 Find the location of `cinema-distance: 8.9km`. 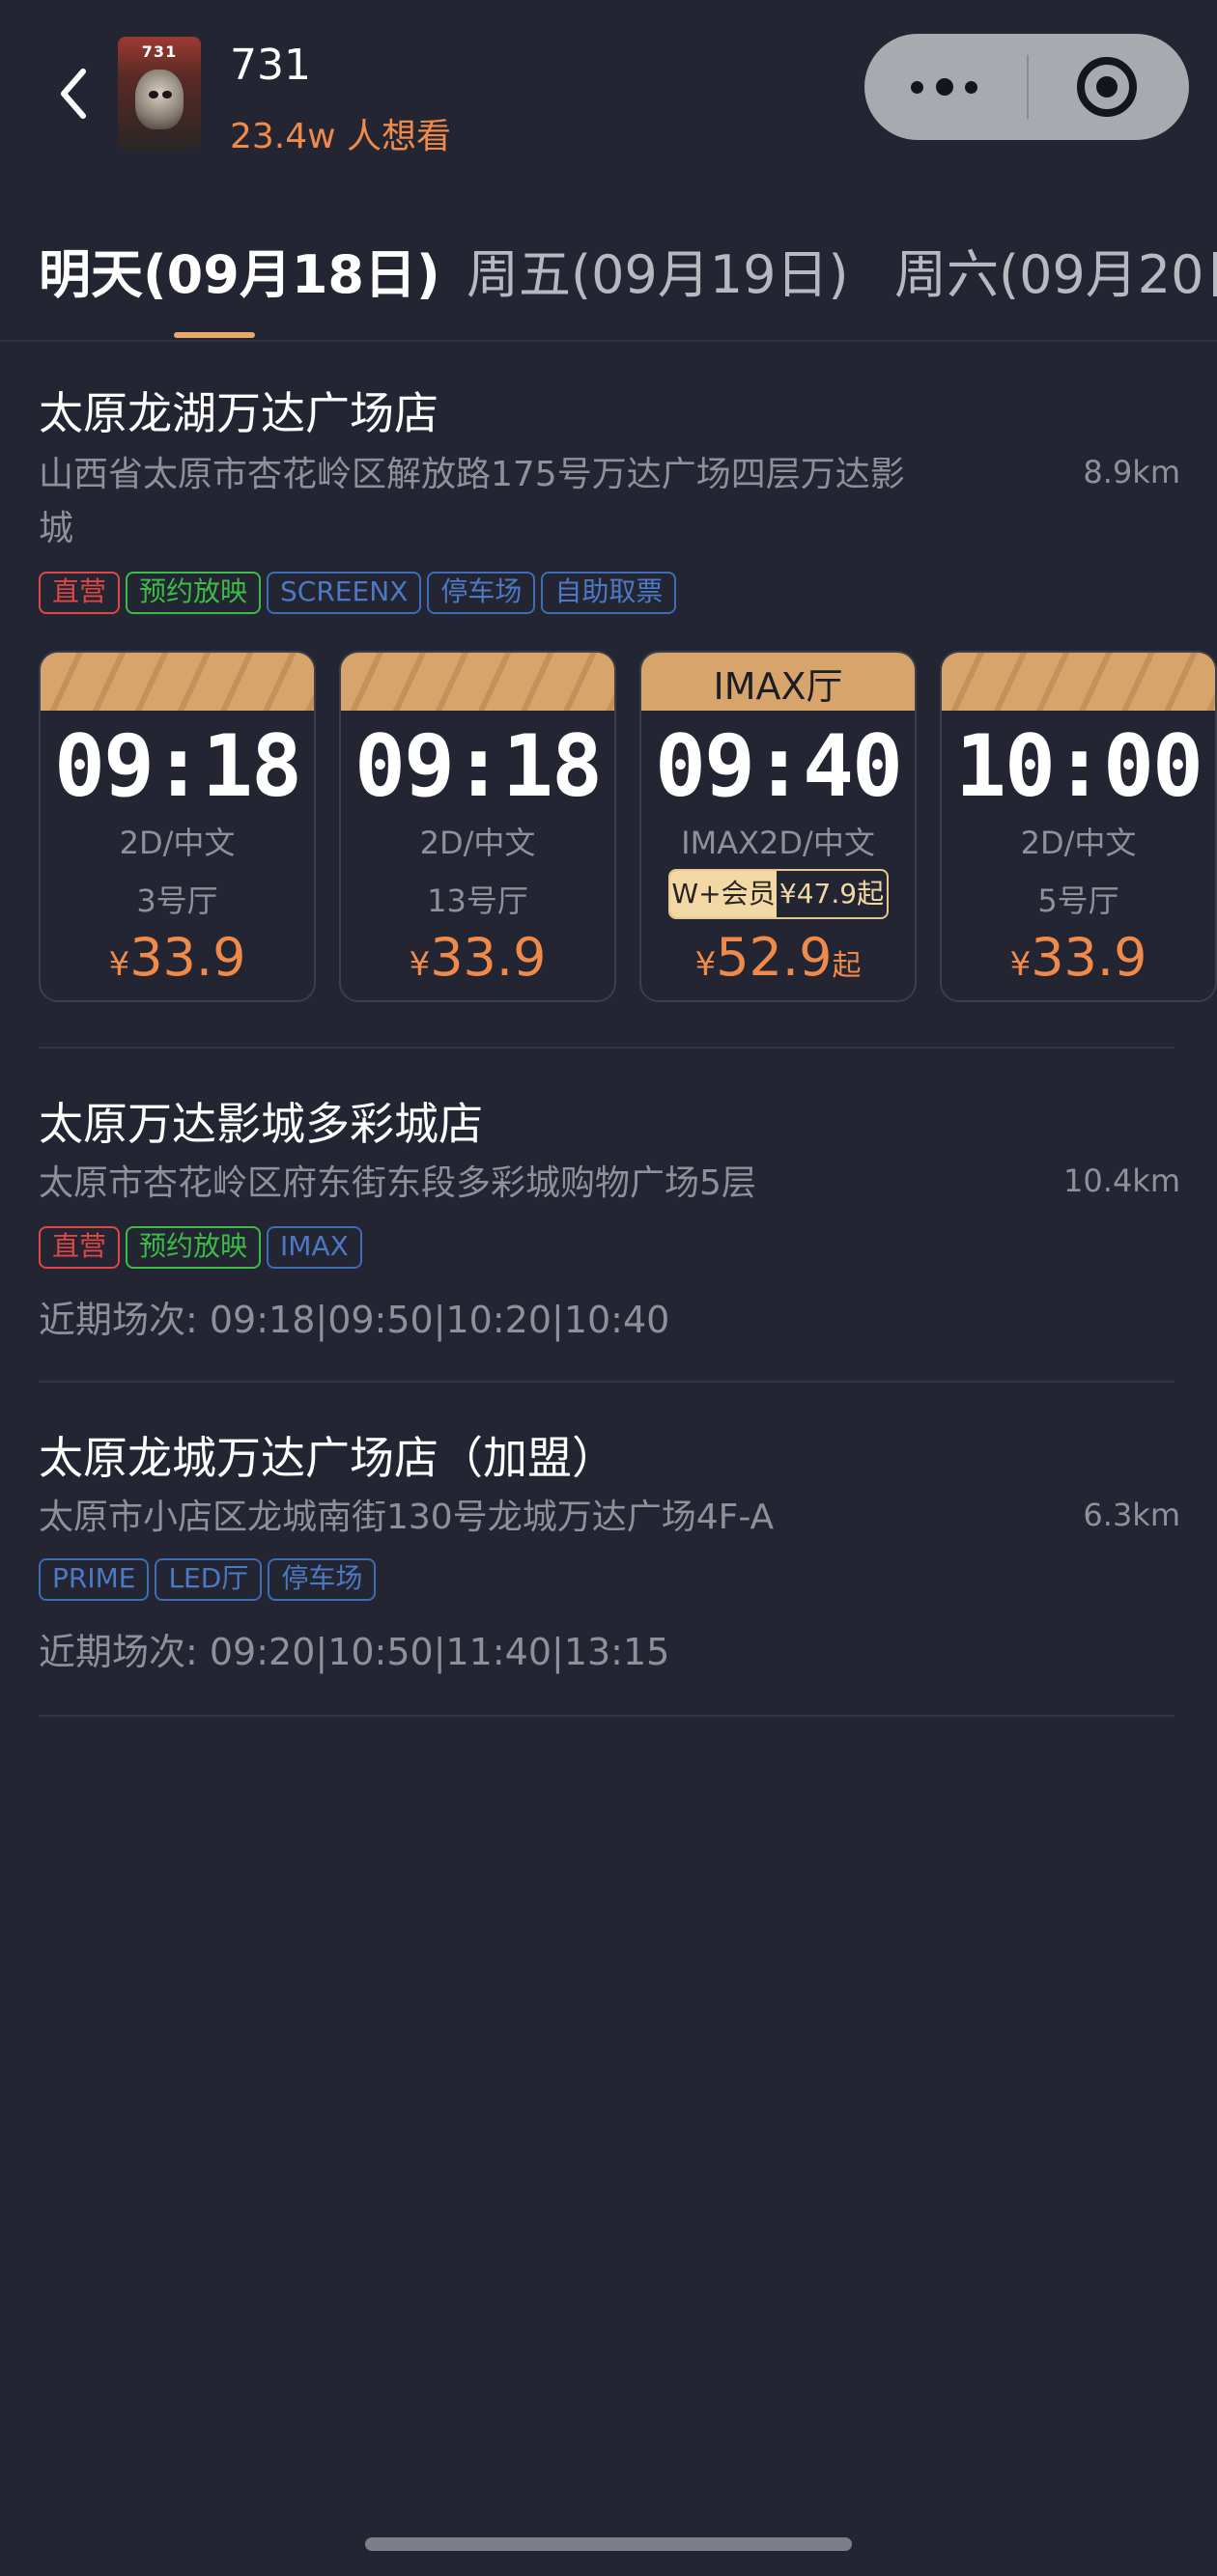

cinema-distance: 8.9km is located at coordinates (1131, 472).